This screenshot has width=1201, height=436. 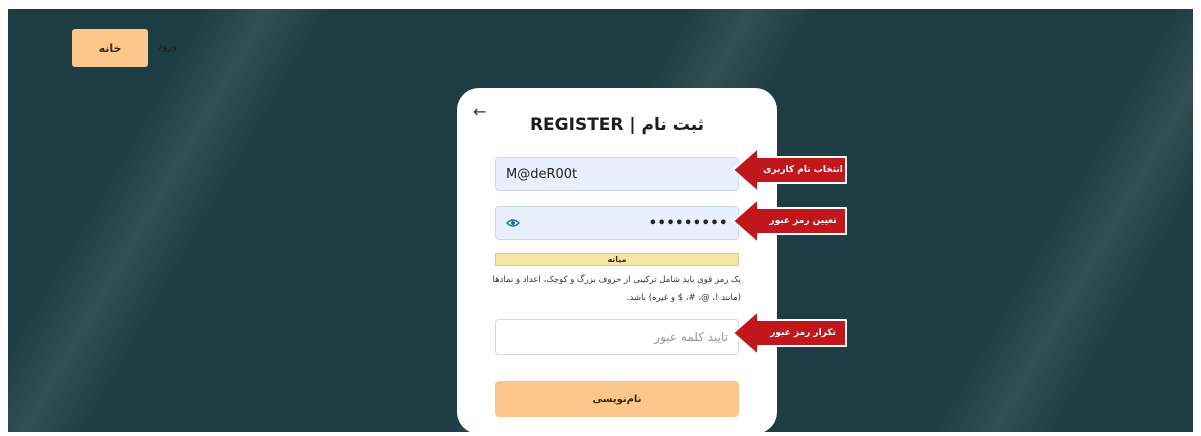 What do you see at coordinates (803, 170) in the screenshot?
I see `callout-username-label: انتخاب نام کاربری` at bounding box center [803, 170].